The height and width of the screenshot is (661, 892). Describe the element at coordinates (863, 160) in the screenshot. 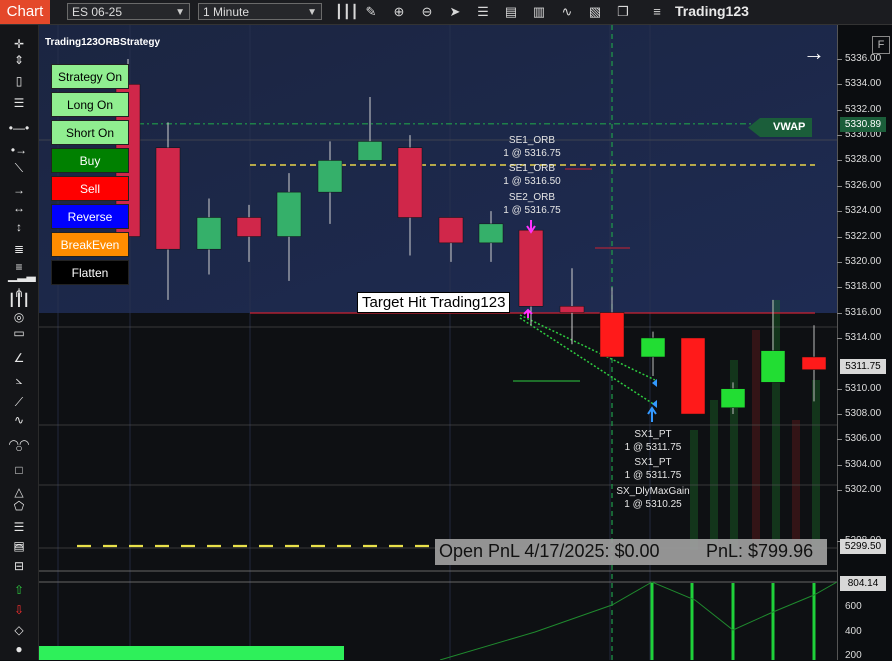

I see `price-label: 5328.00` at that location.